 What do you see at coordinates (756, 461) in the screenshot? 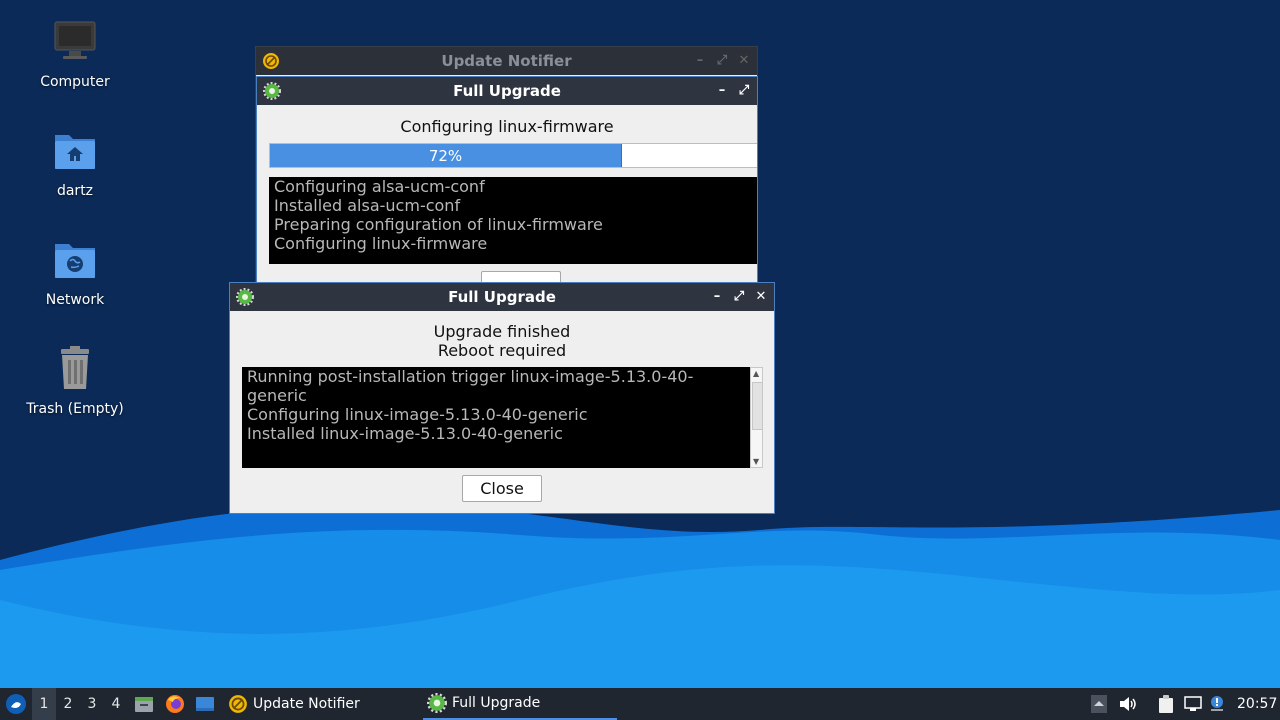
I see `scroll-down-icon: ▼` at bounding box center [756, 461].